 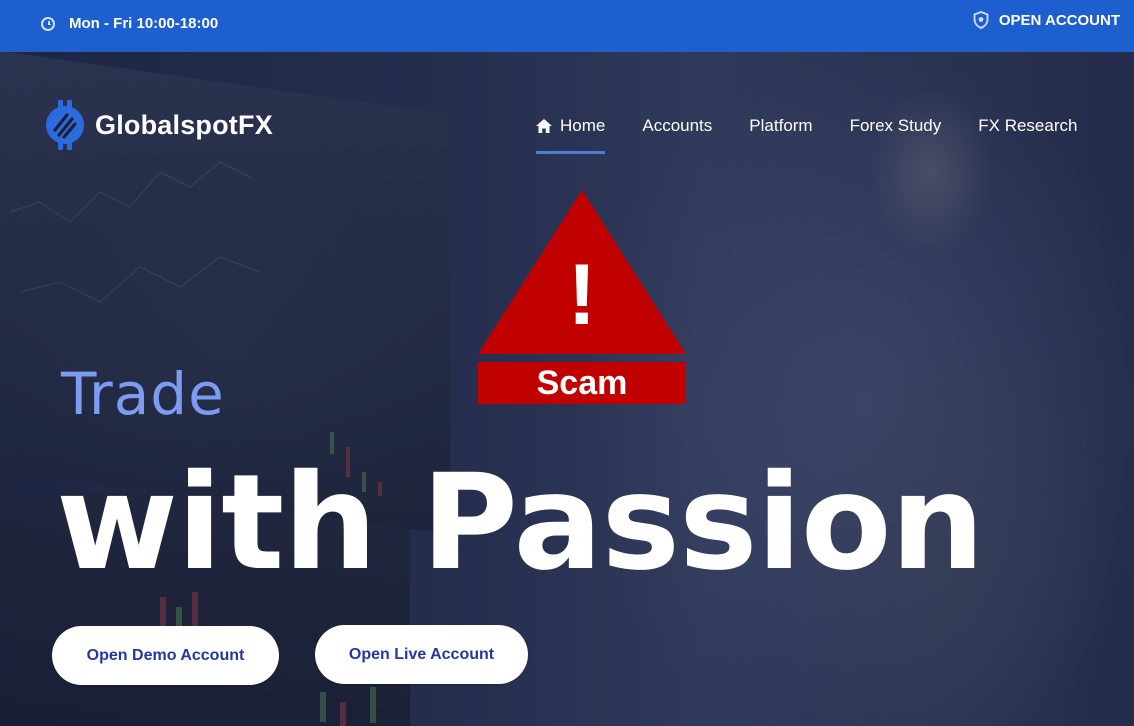 I want to click on nav-item-label: Platform, so click(x=781, y=125).